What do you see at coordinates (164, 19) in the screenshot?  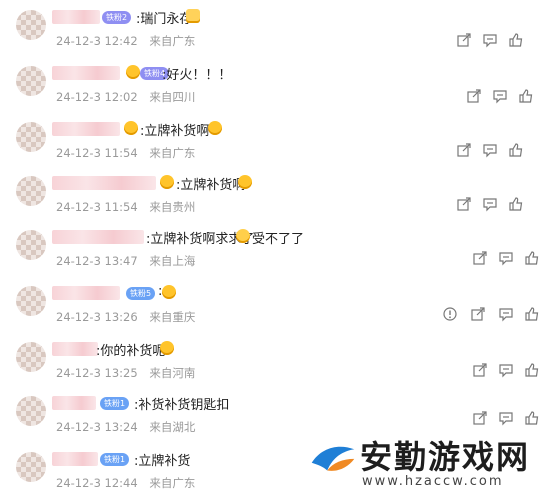 I see `comment-text: :瑞门永存` at bounding box center [164, 19].